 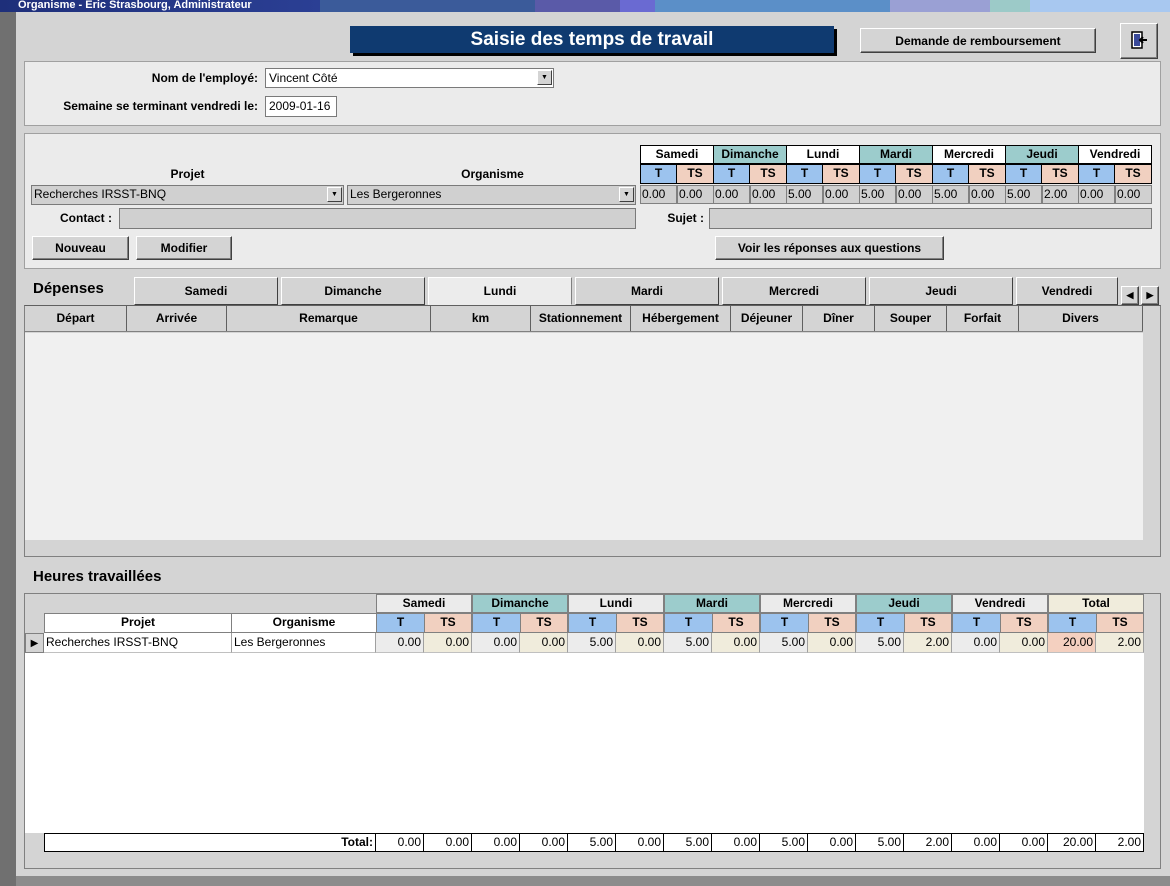 What do you see at coordinates (1060, 194) in the screenshot?
I see `entry-ts-value: 2.00` at bounding box center [1060, 194].